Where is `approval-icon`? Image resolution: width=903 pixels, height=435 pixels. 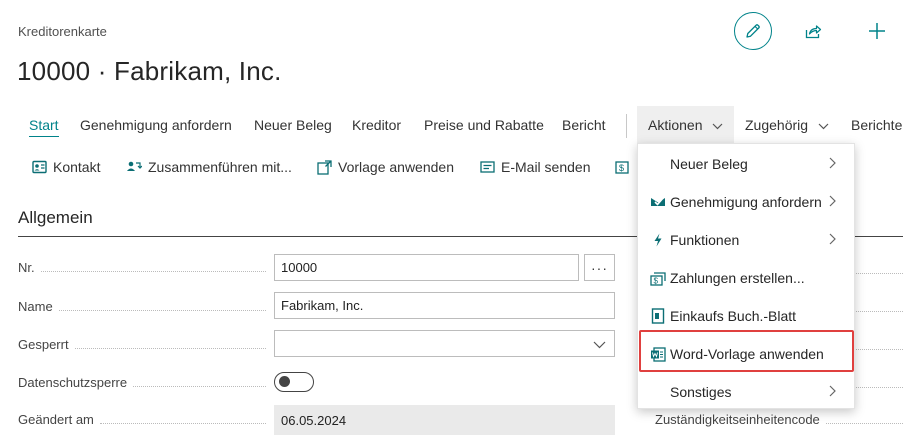
approval-icon is located at coordinates (658, 202).